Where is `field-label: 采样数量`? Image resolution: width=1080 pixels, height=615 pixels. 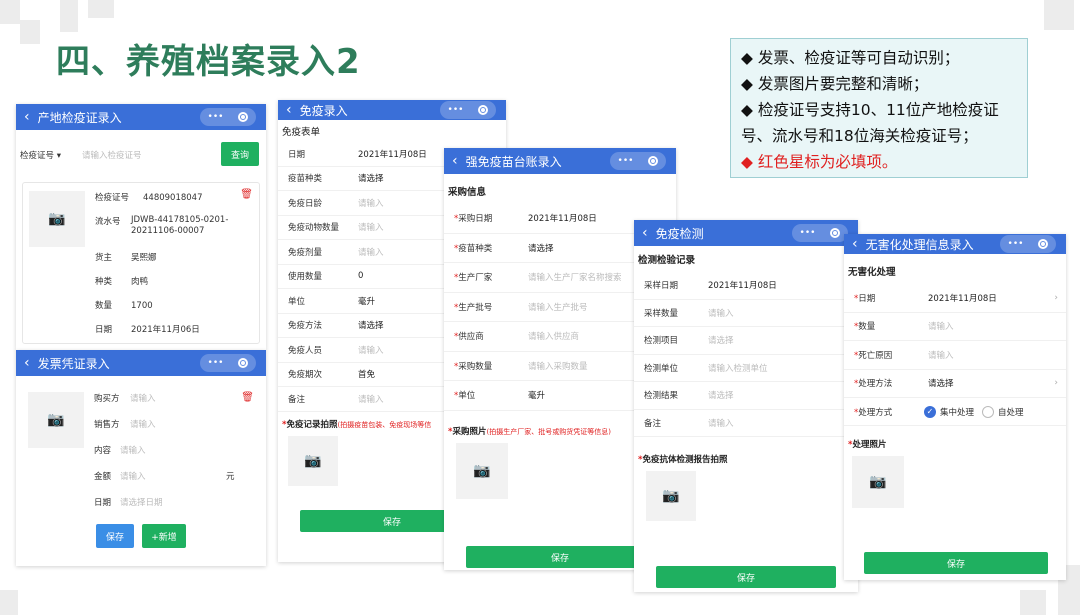
field-label: 采样数量 is located at coordinates (676, 313).